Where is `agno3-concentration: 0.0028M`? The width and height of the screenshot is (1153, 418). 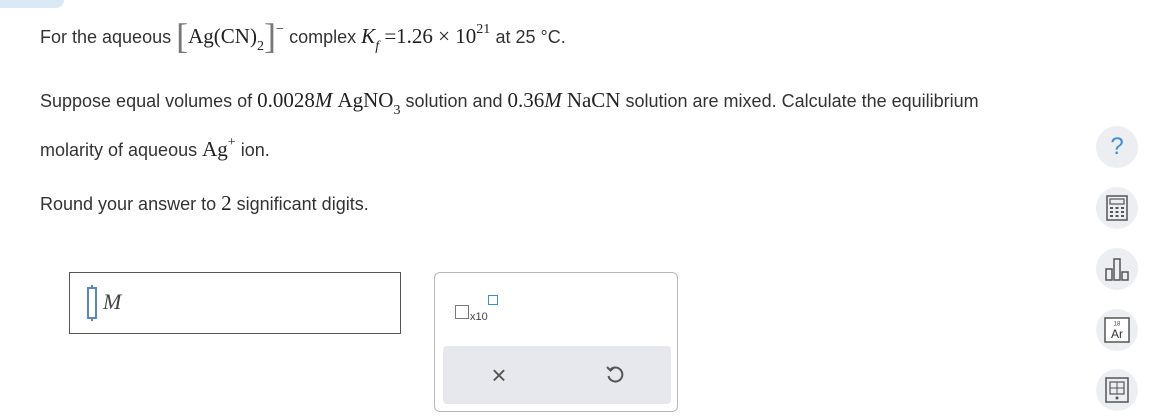 agno3-concentration: 0.0028M is located at coordinates (295, 100).